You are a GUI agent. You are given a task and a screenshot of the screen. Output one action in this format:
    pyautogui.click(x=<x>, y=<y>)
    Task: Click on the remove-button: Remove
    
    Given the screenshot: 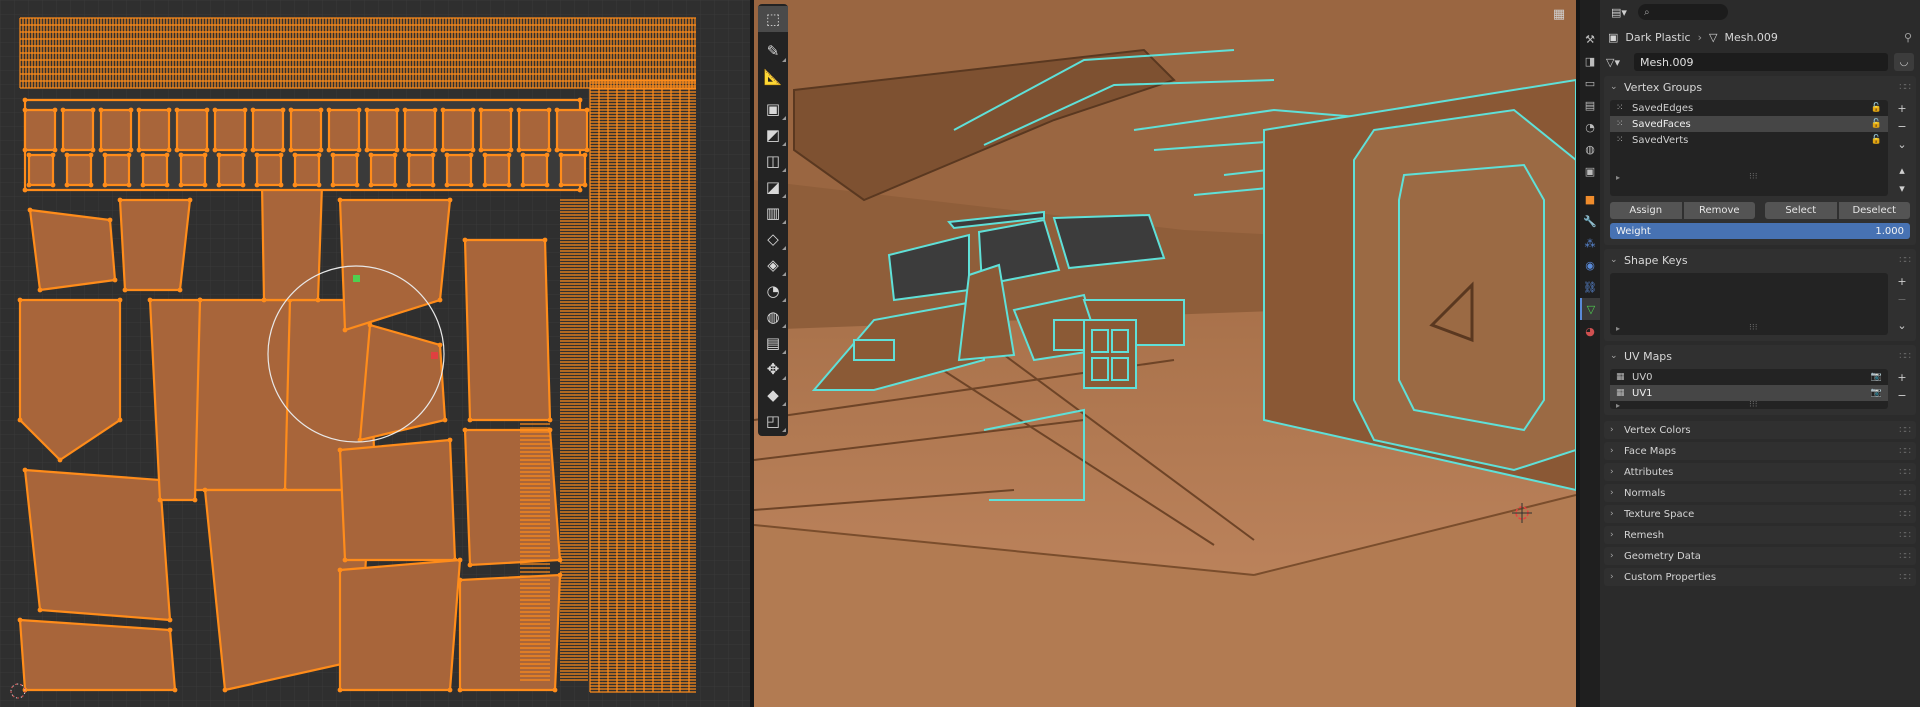 What is the action you would take?
    pyautogui.click(x=1719, y=210)
    